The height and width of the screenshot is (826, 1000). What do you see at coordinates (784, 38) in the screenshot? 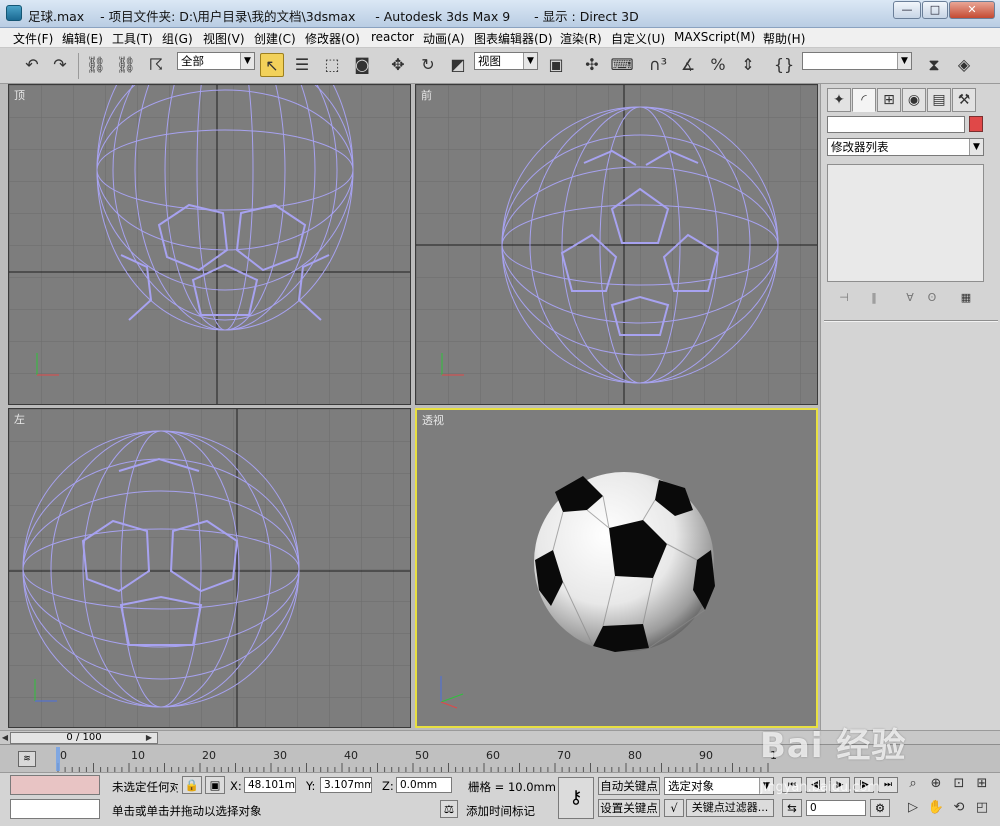
I see `menu-help: 帮助(H)` at bounding box center [784, 38].